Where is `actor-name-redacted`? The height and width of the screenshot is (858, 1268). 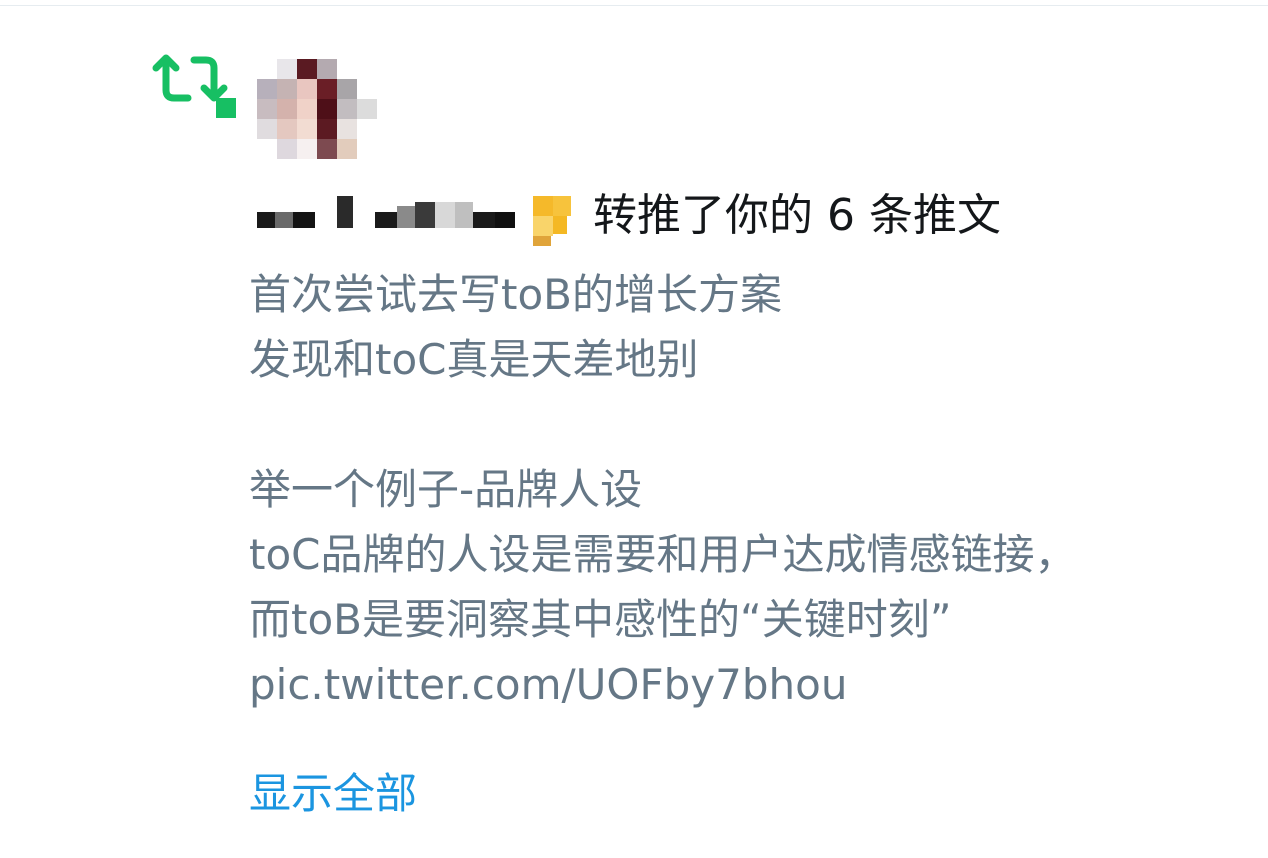
actor-name-redacted is located at coordinates (417, 221).